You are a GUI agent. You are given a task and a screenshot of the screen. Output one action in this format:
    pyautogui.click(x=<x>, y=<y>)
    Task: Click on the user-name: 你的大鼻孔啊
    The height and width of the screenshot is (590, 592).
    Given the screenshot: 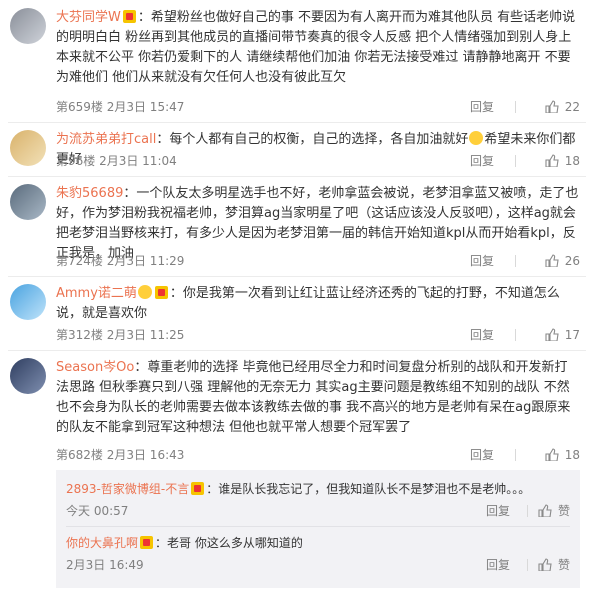 What is the action you would take?
    pyautogui.click(x=102, y=543)
    